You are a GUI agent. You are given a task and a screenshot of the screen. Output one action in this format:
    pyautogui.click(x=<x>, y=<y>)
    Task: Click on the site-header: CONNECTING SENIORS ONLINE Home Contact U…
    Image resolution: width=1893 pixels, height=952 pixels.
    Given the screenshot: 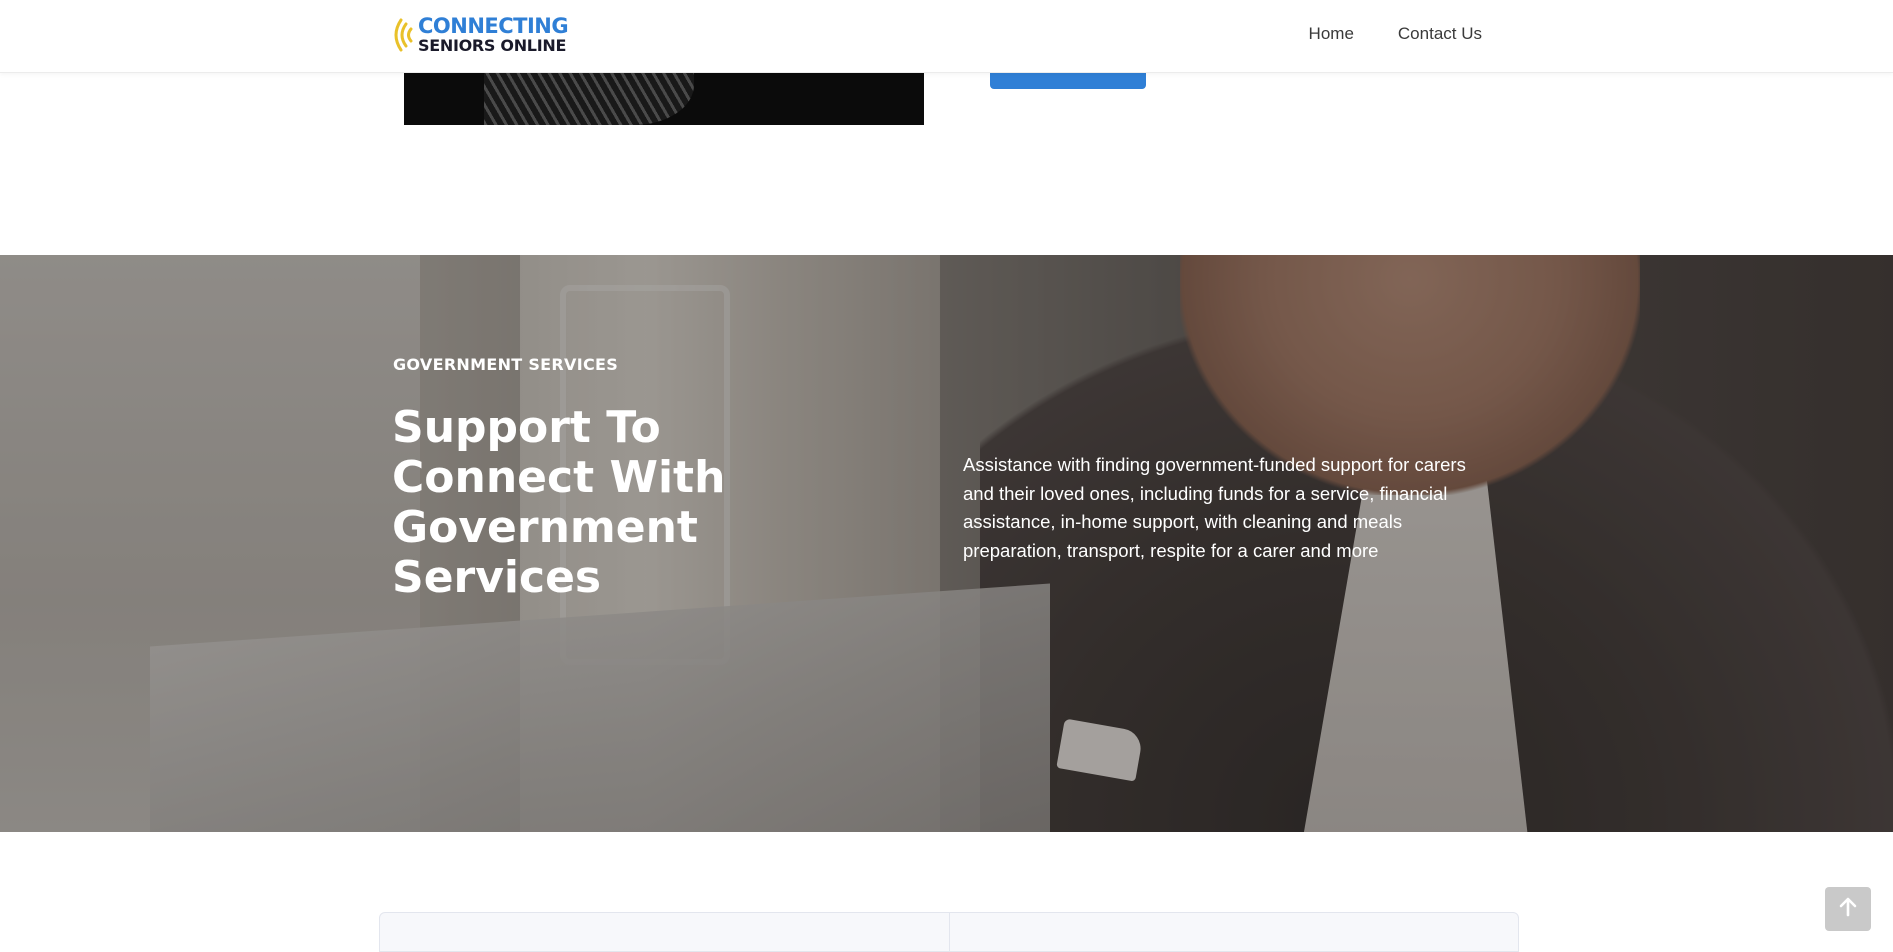 What is the action you would take?
    pyautogui.click(x=946, y=36)
    